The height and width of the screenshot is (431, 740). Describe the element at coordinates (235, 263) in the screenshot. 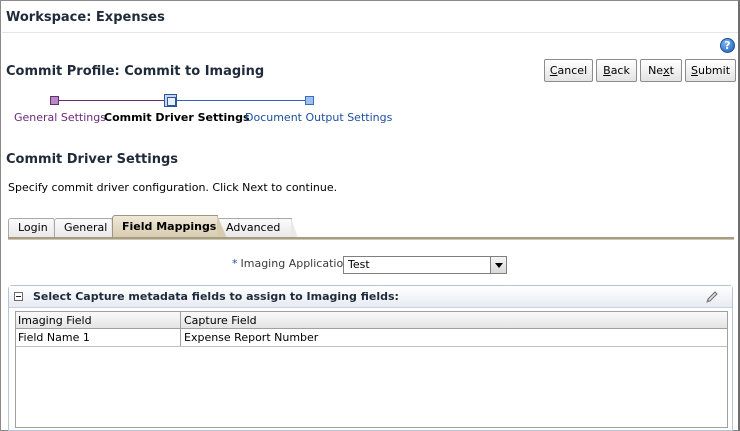

I see `required-marker: *` at that location.